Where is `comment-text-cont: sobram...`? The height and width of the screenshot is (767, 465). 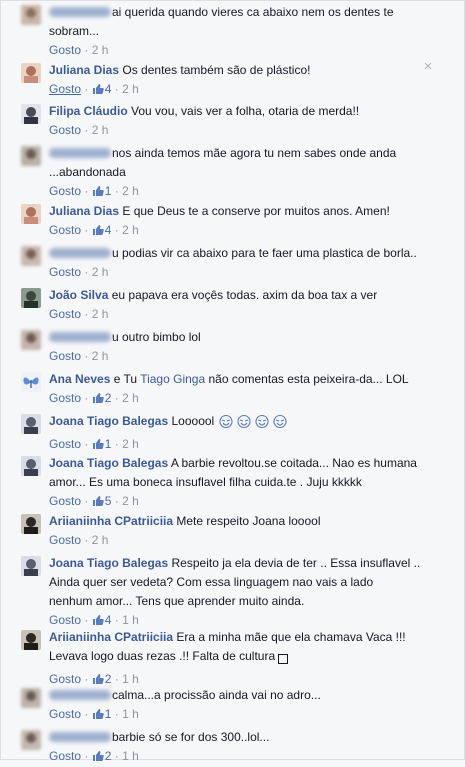
comment-text-cont: sobram... is located at coordinates (74, 31).